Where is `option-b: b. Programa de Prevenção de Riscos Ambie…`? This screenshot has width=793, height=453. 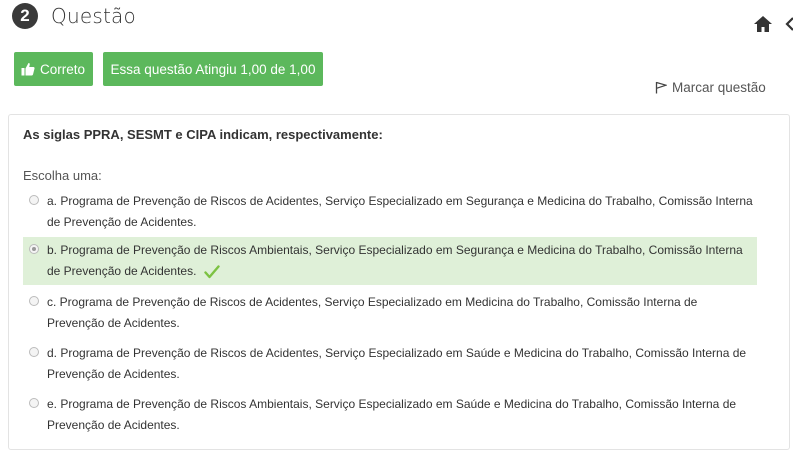
option-b: b. Programa de Prevenção de Riscos Ambie… is located at coordinates (390, 261).